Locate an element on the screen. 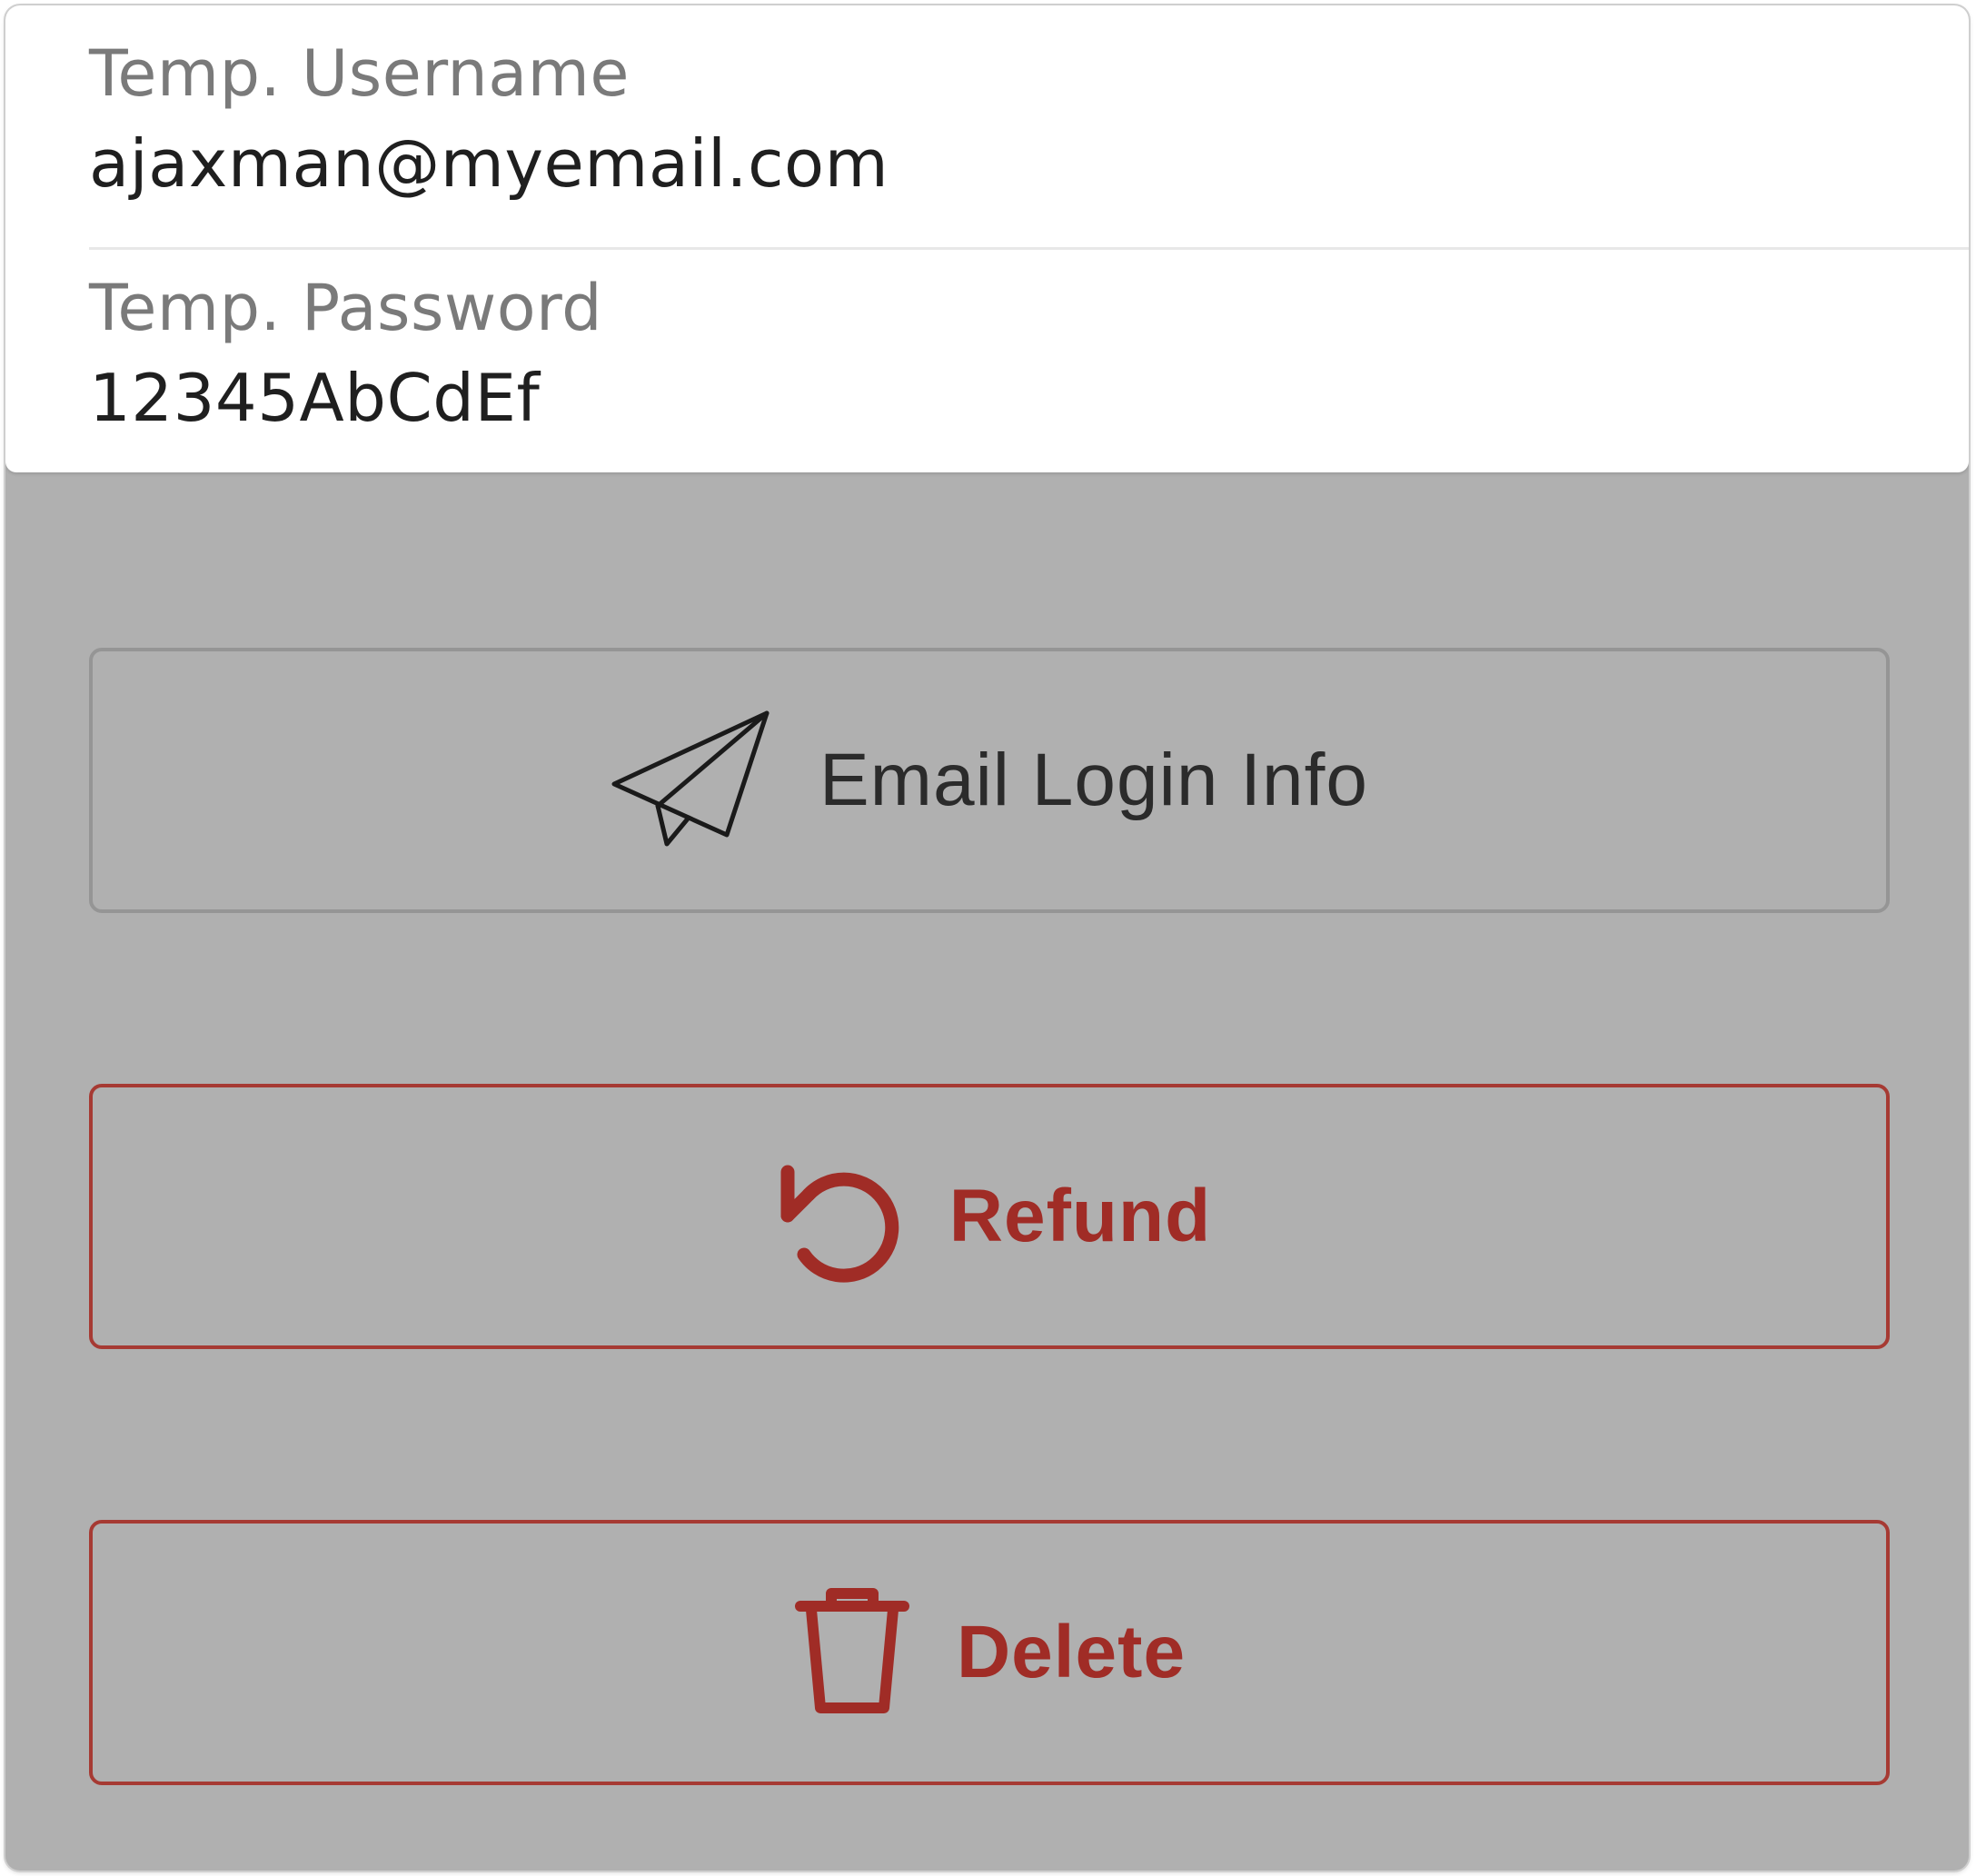  email-login-info-button: Email Login Info is located at coordinates (990, 780).